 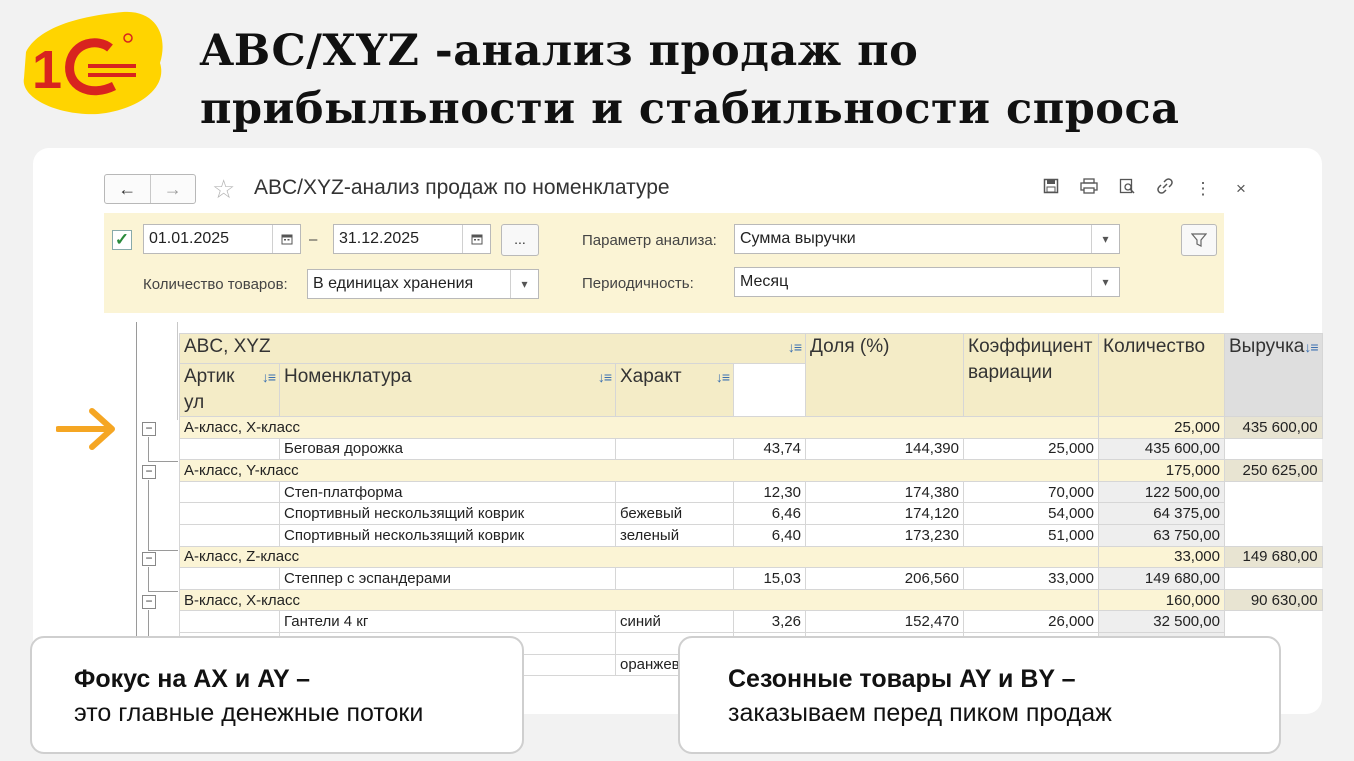 What do you see at coordinates (1146, 188) in the screenshot?
I see `window-toolbar: ⋮ ×` at bounding box center [1146, 188].